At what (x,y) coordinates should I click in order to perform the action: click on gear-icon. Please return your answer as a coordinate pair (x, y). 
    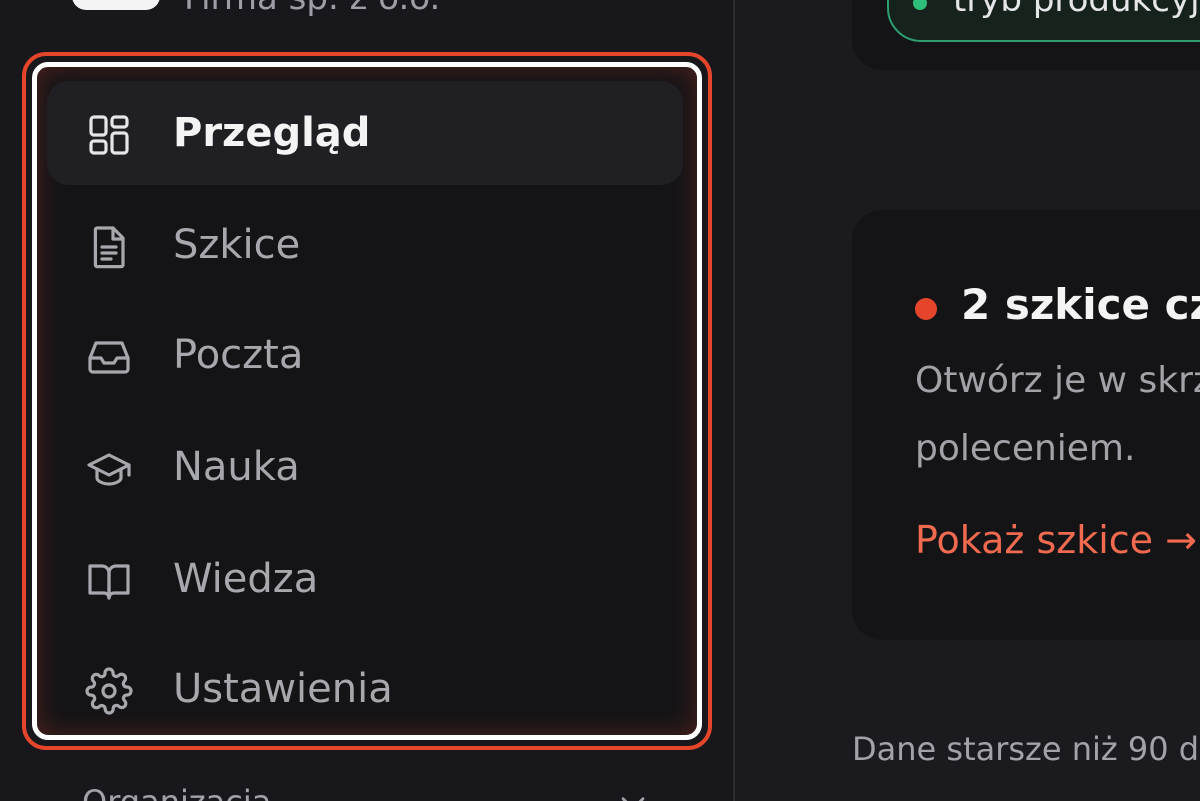
    Looking at the image, I should click on (109, 691).